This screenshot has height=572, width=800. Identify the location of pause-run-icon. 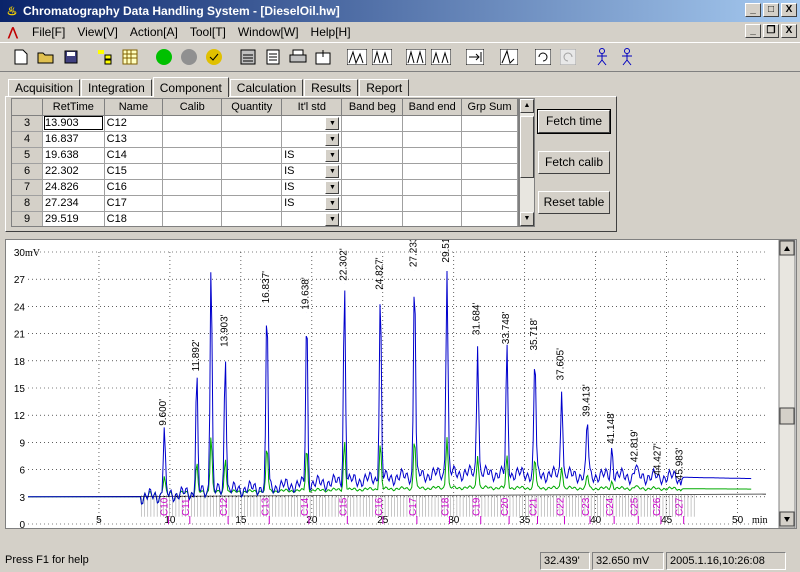
(214, 57).